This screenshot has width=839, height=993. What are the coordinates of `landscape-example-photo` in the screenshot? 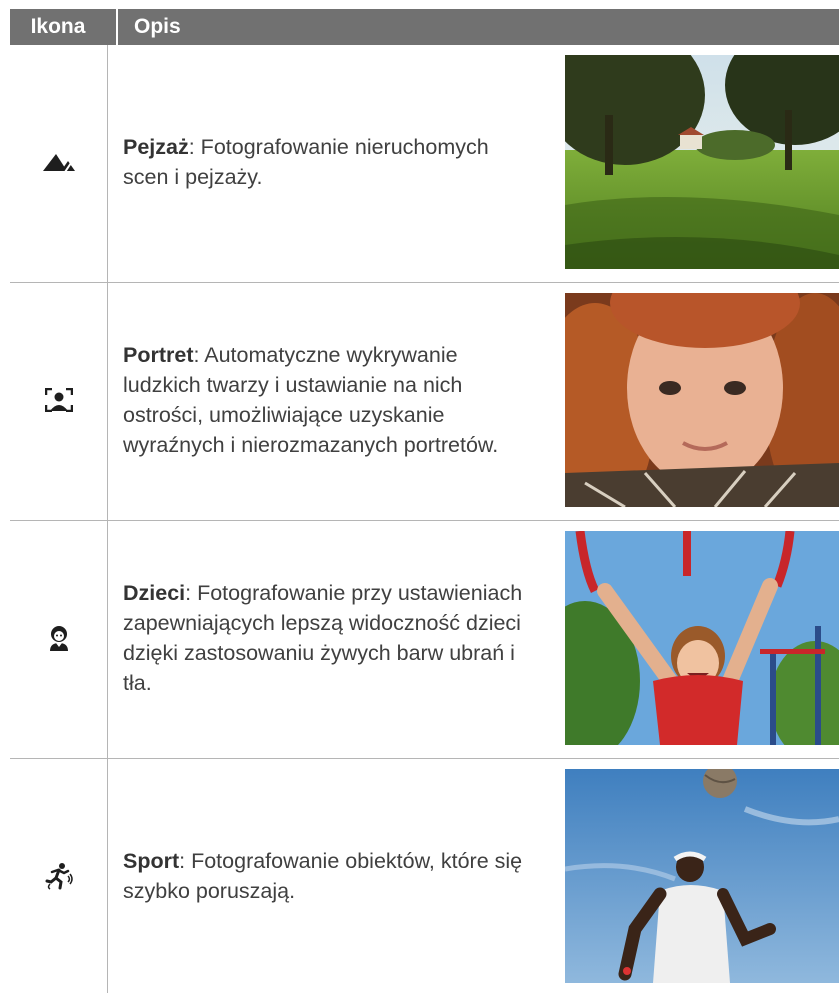 It's located at (702, 162).